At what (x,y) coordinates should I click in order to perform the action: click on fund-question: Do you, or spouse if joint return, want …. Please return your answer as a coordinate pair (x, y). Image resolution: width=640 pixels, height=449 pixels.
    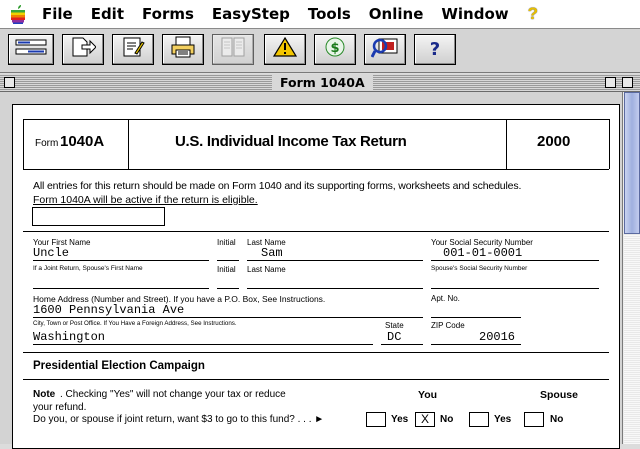
    Looking at the image, I should click on (179, 419).